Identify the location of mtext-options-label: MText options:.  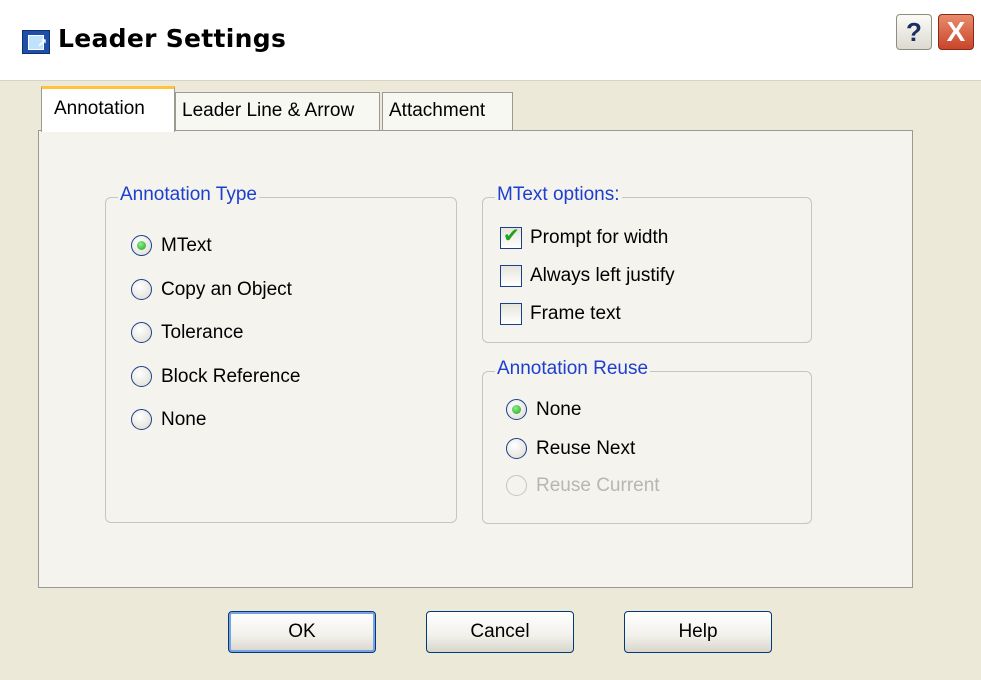
(558, 195).